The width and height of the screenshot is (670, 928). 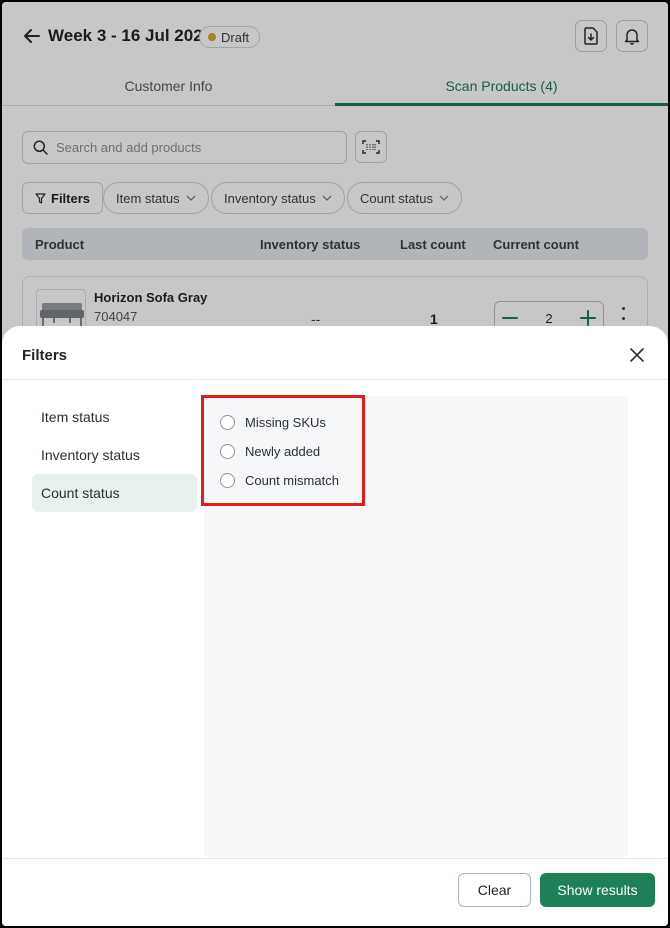 I want to click on option-newly-added: Newly added, so click(x=270, y=451).